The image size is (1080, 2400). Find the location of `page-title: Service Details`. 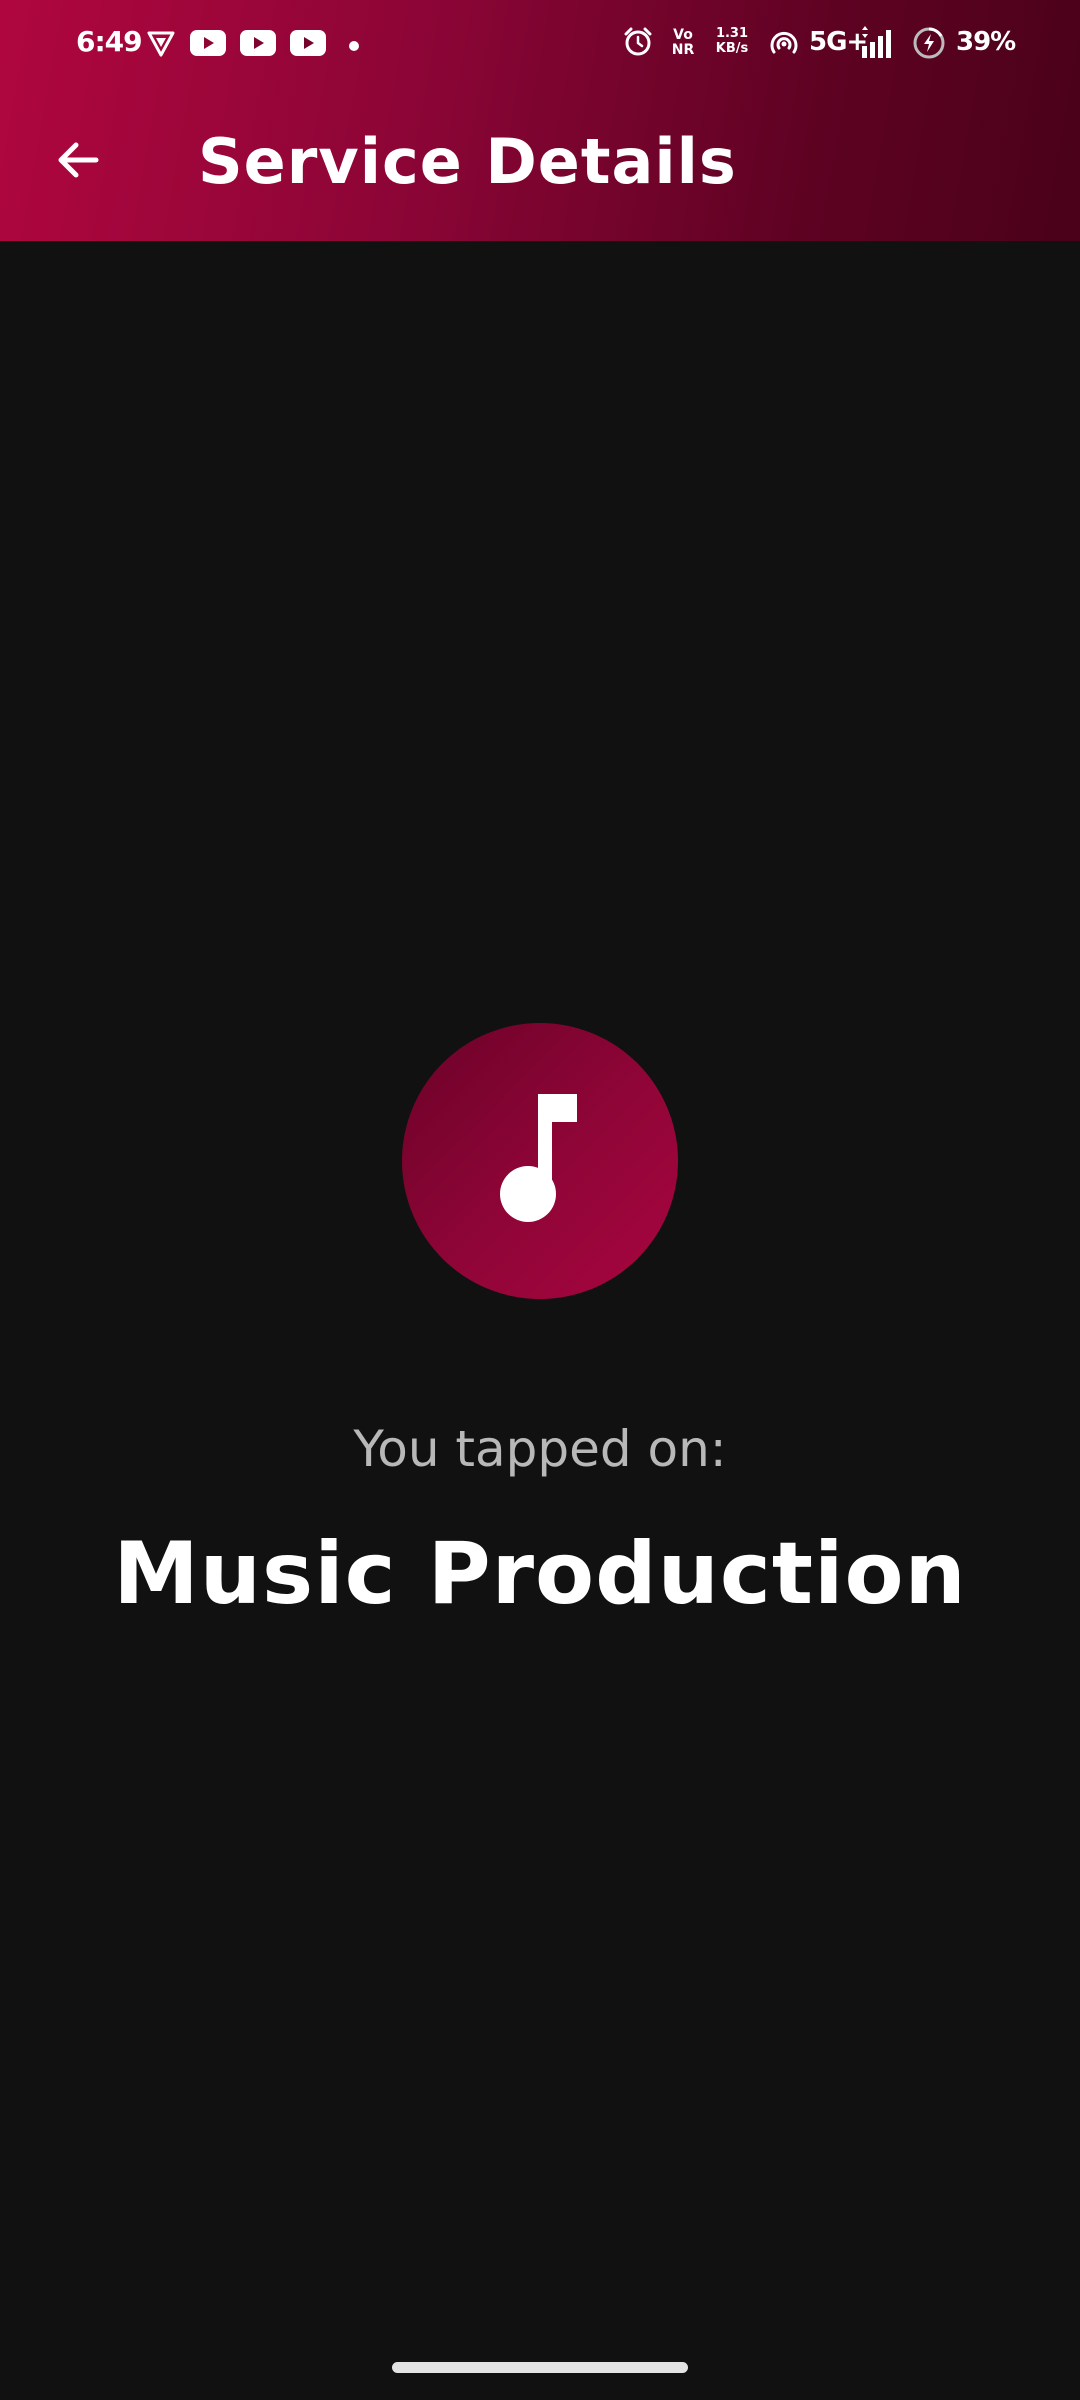

page-title: Service Details is located at coordinates (467, 161).